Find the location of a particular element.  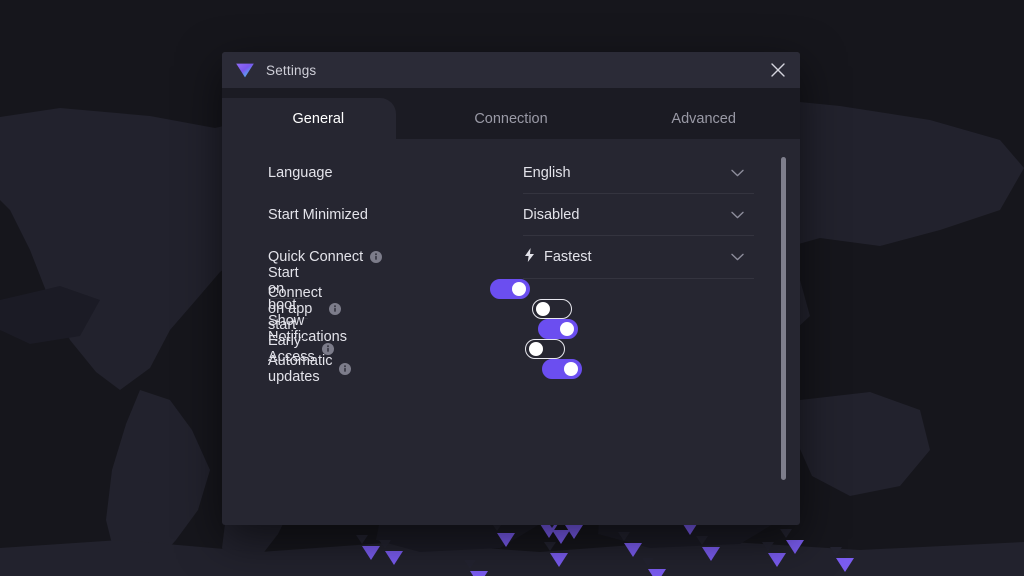

settings-row-control-early-access is located at coordinates (451, 348).